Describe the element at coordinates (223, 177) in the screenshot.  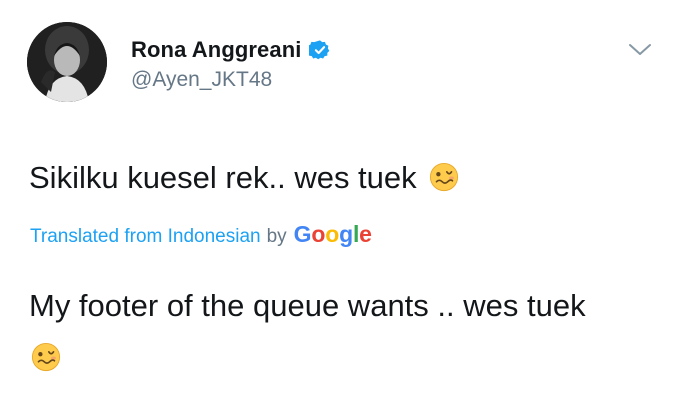
I see `tweet-text-content: Sikilku kuesel rek.. wes tuek` at that location.